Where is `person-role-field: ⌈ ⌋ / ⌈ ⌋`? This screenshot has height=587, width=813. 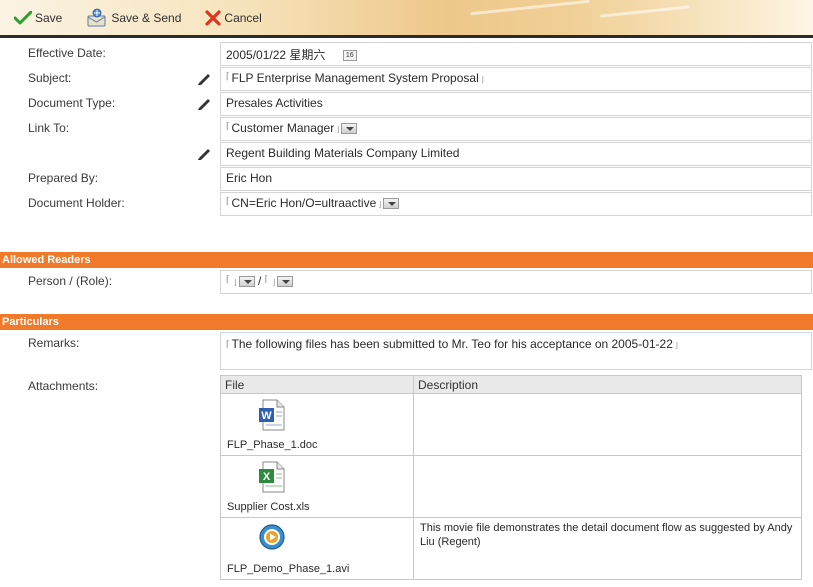
person-role-field: ⌈ ⌋ / ⌈ ⌋ is located at coordinates (516, 282).